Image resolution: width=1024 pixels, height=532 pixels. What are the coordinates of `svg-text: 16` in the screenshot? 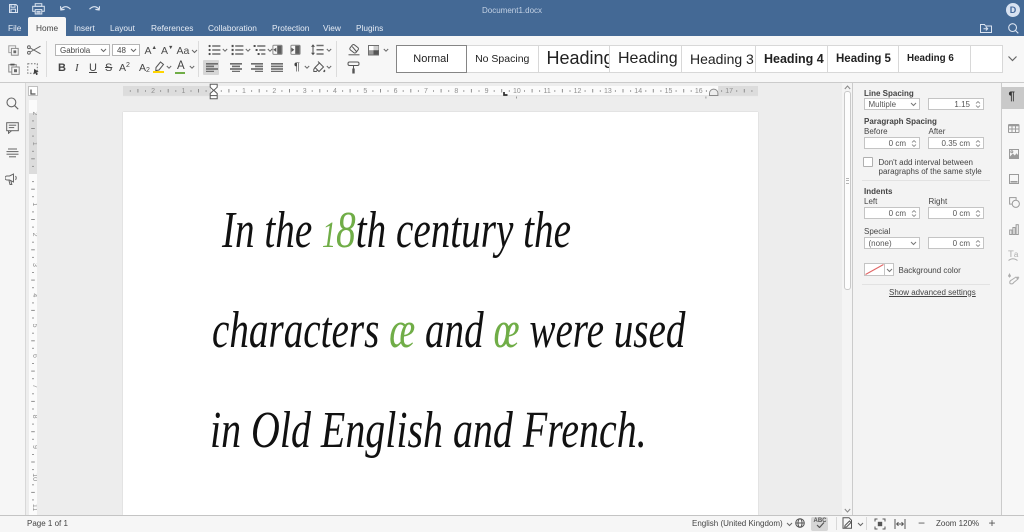 It's located at (698, 91).